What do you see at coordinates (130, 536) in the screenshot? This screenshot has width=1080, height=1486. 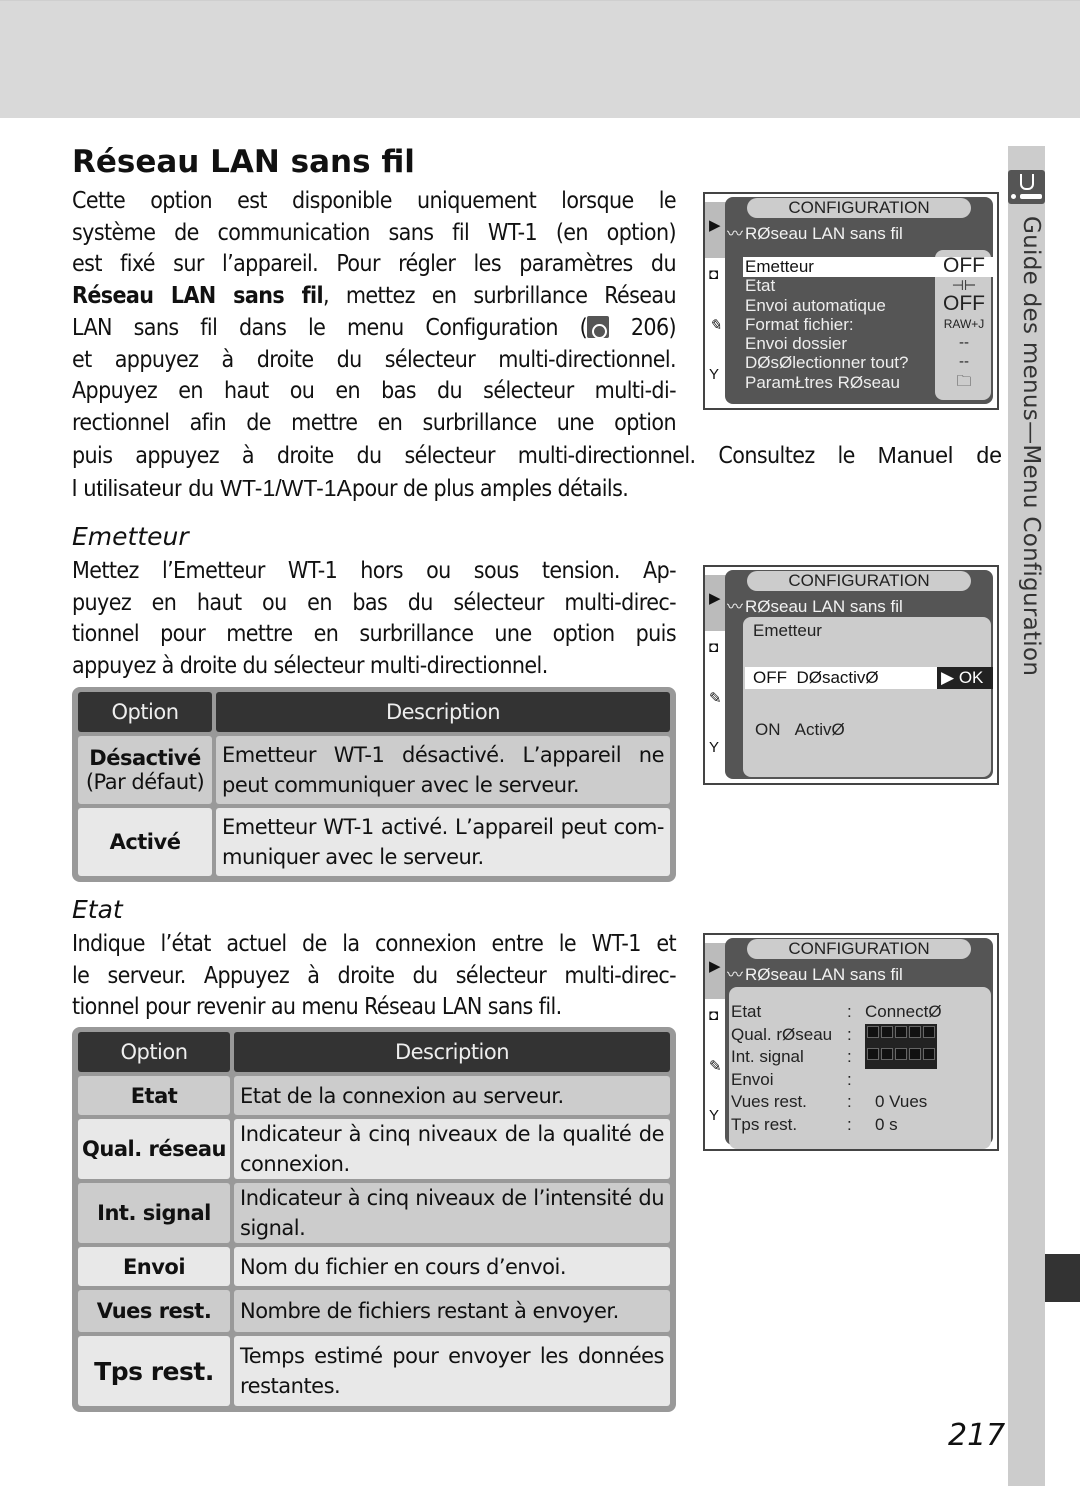 I see `section-heading-emetteur: Emetteur` at bounding box center [130, 536].